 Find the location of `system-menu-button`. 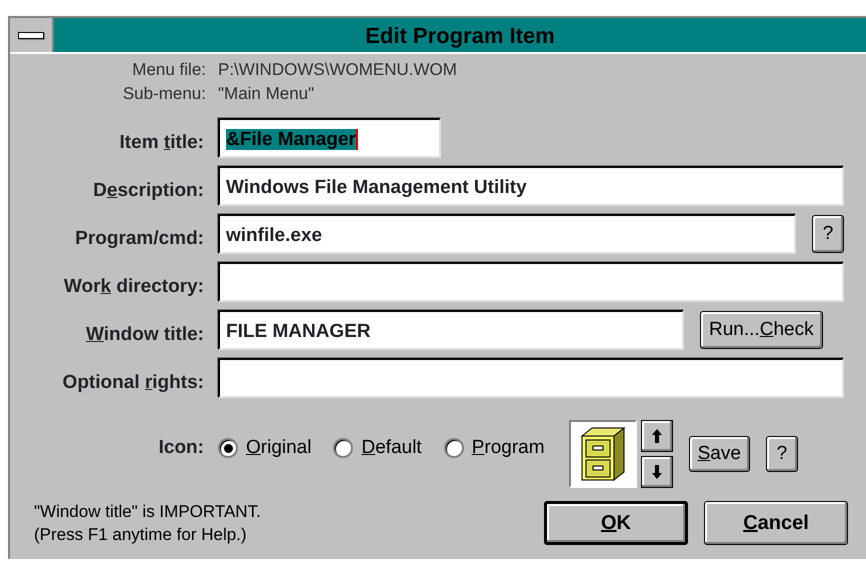

system-menu-button is located at coordinates (32, 35).